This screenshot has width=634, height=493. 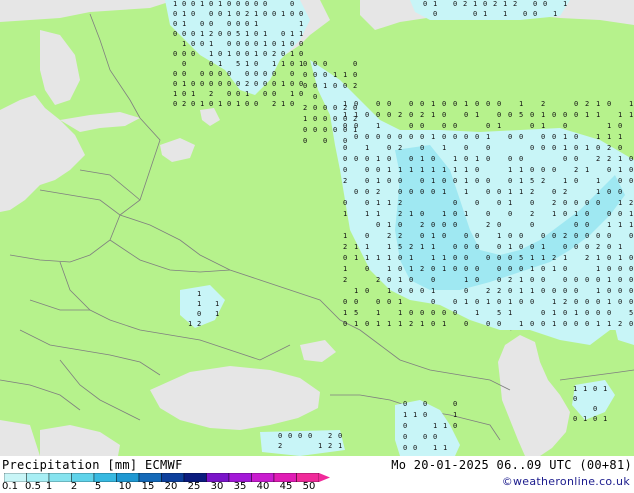 What do you see at coordinates (400, 247) in the screenshot?
I see `grid-value-label: 5` at bounding box center [400, 247].